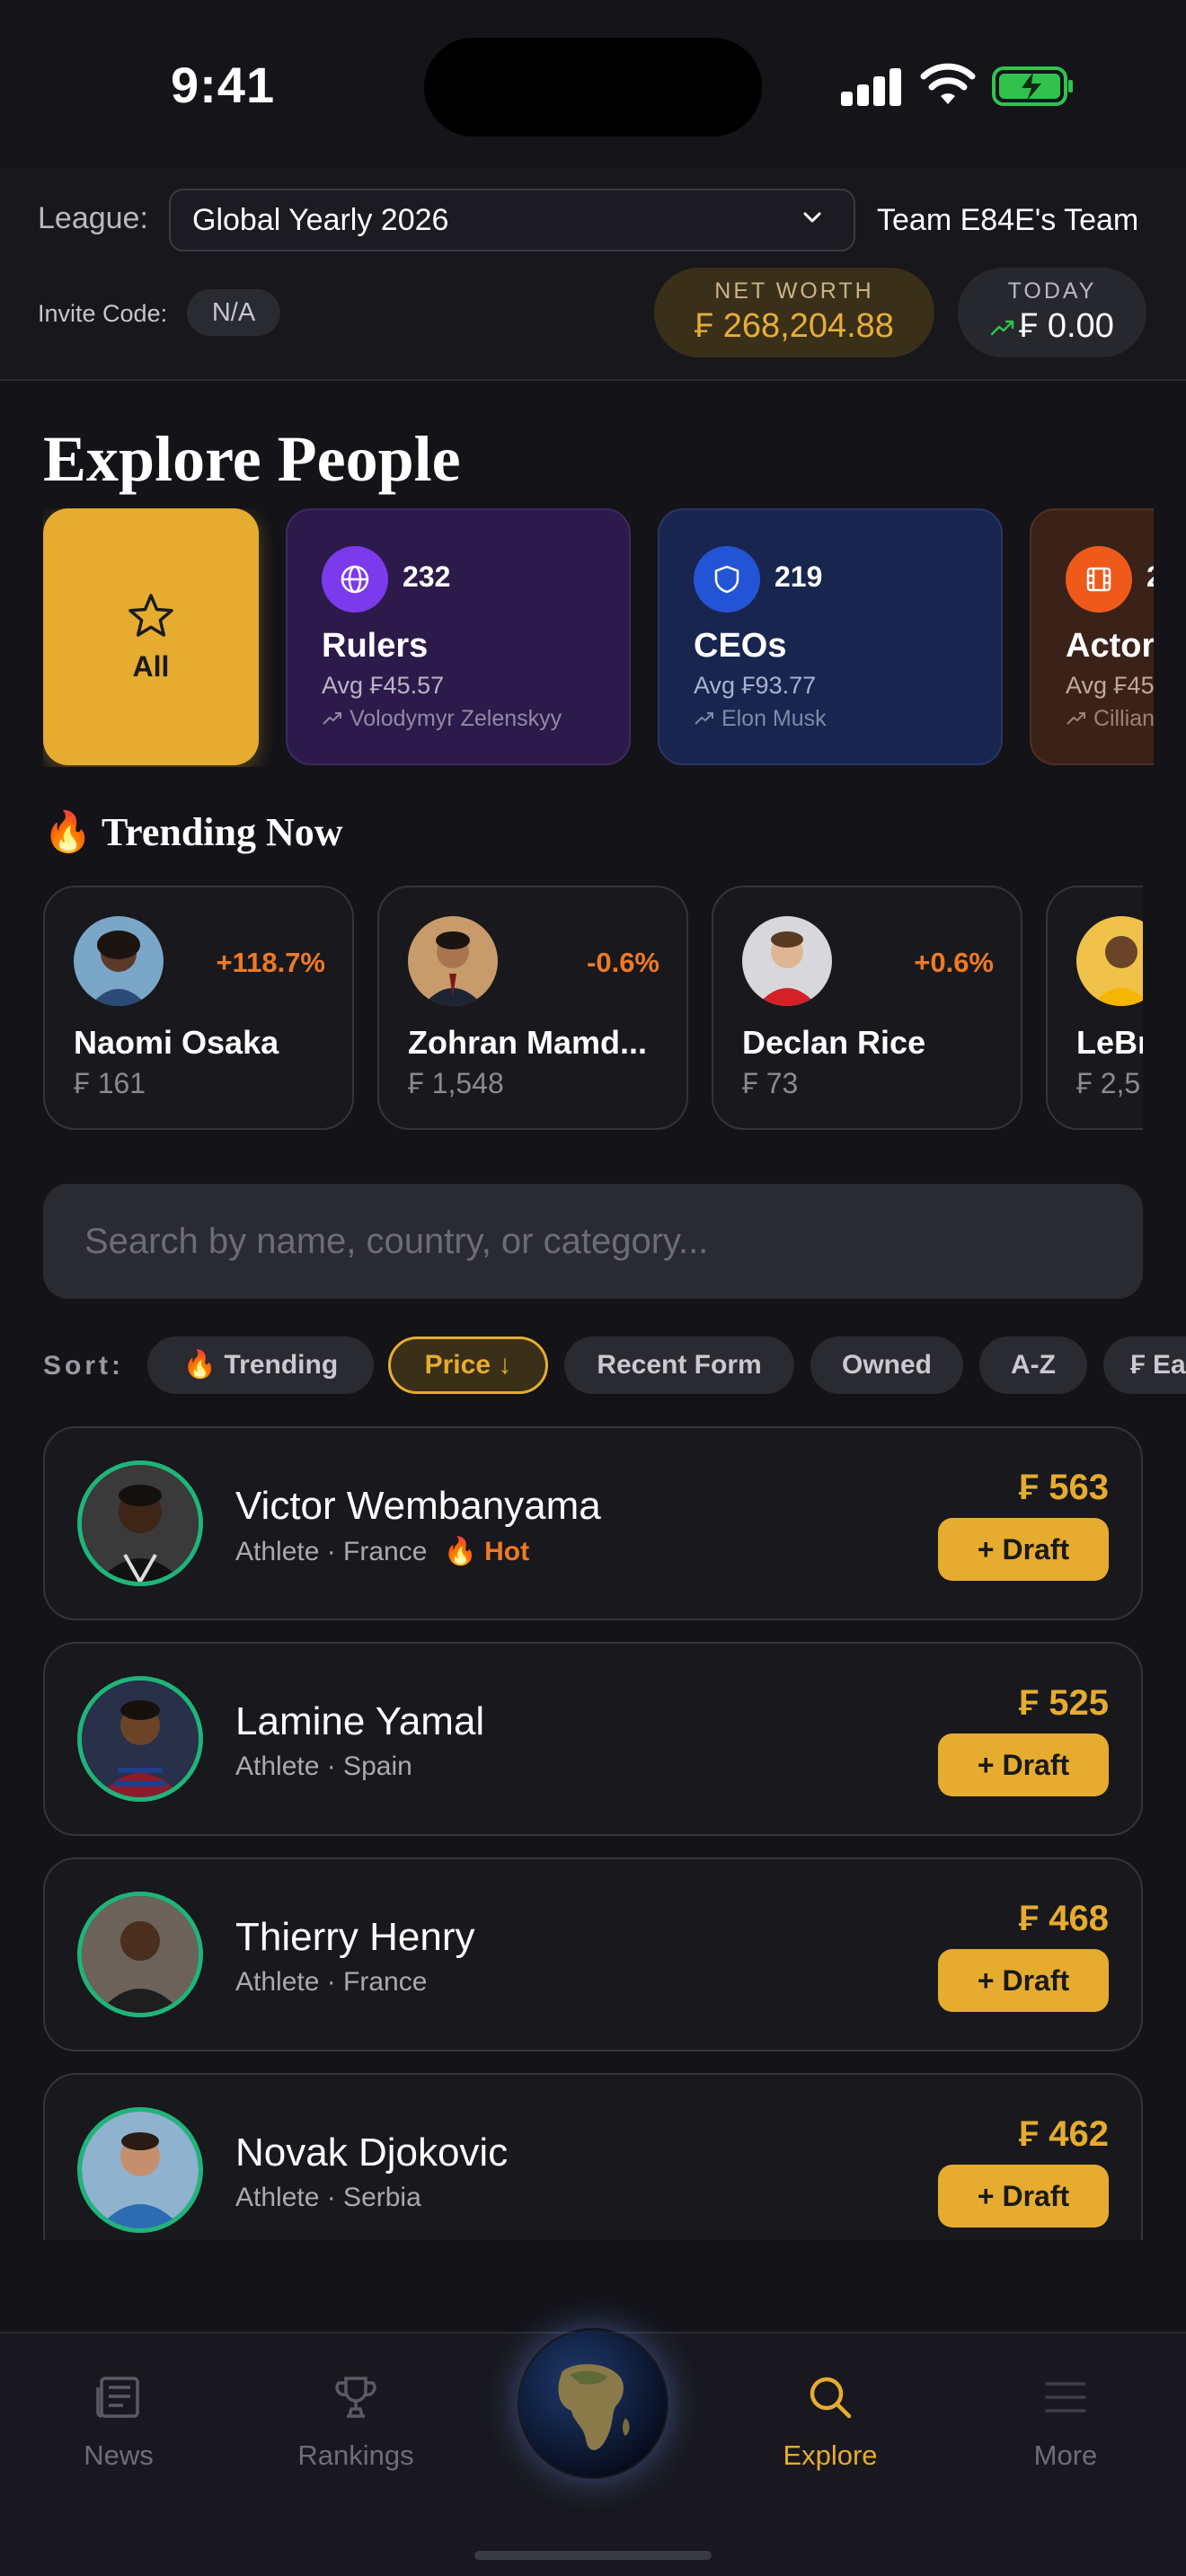  I want to click on net-worth-value: ₣ 268,204.88, so click(794, 326).